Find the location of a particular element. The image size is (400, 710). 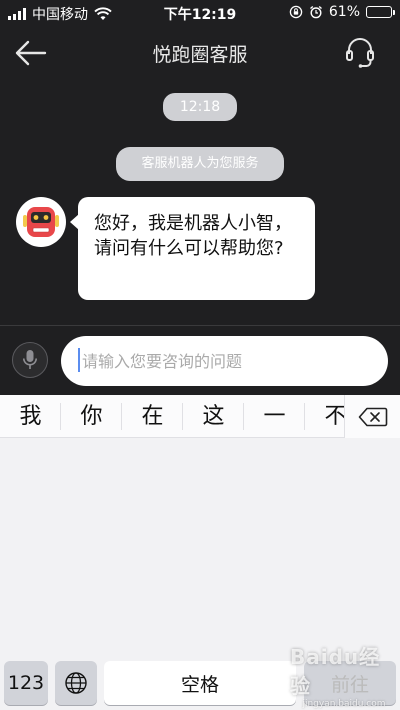

numbers-key: 123 is located at coordinates (26, 683).